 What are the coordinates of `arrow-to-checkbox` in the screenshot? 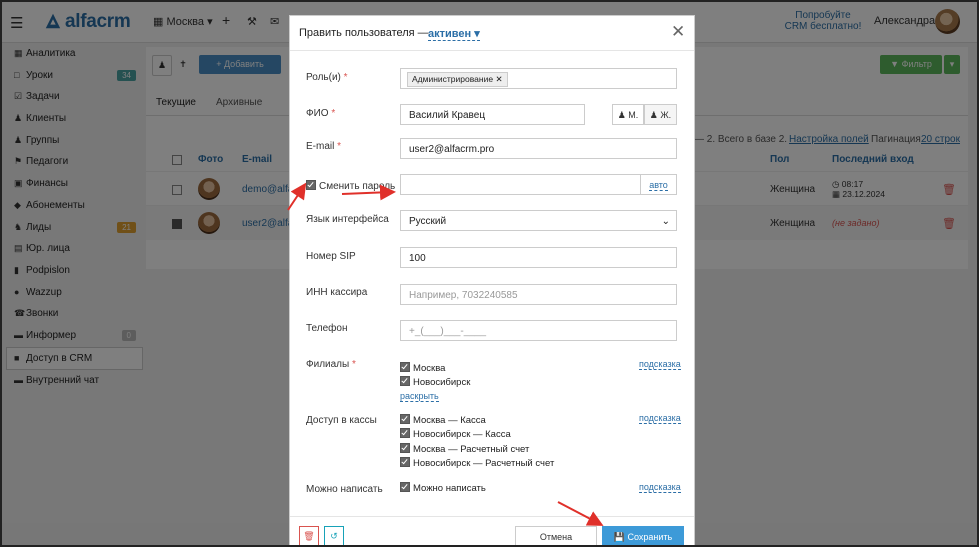 It's located at (297, 196).